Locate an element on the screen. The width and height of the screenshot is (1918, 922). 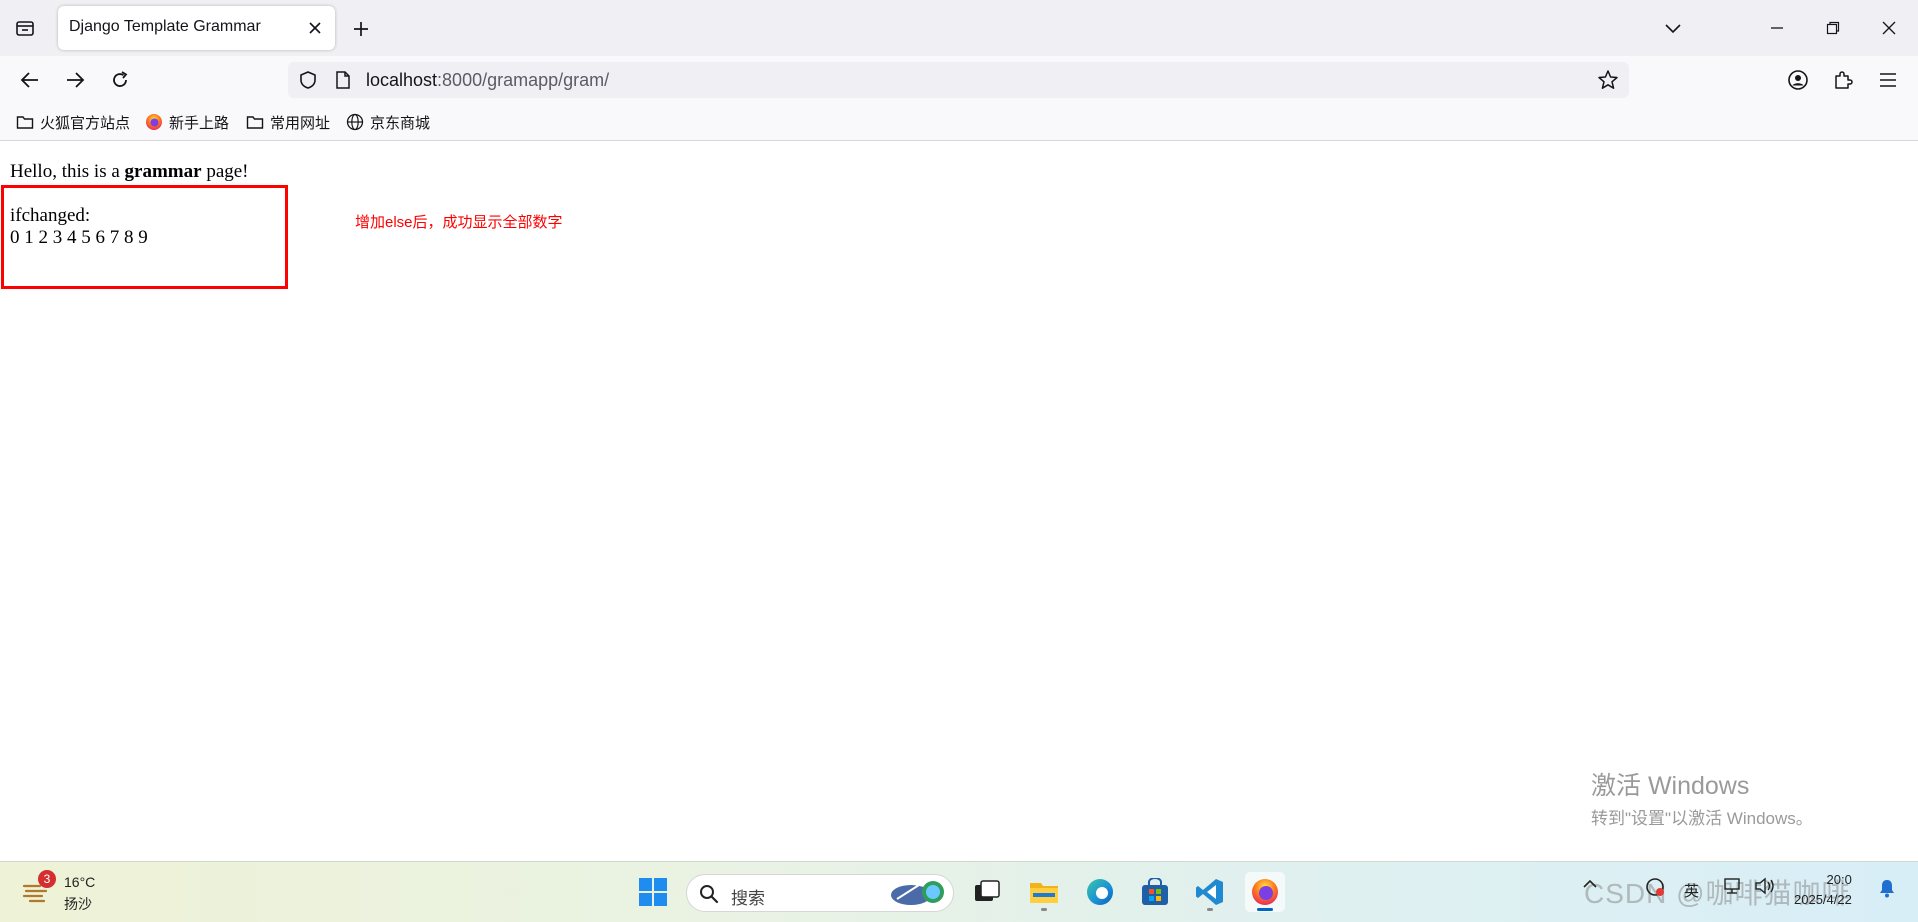
watermark-subtitle: 转到"设置"以激活 Windows。 is located at coordinates (1702, 818).